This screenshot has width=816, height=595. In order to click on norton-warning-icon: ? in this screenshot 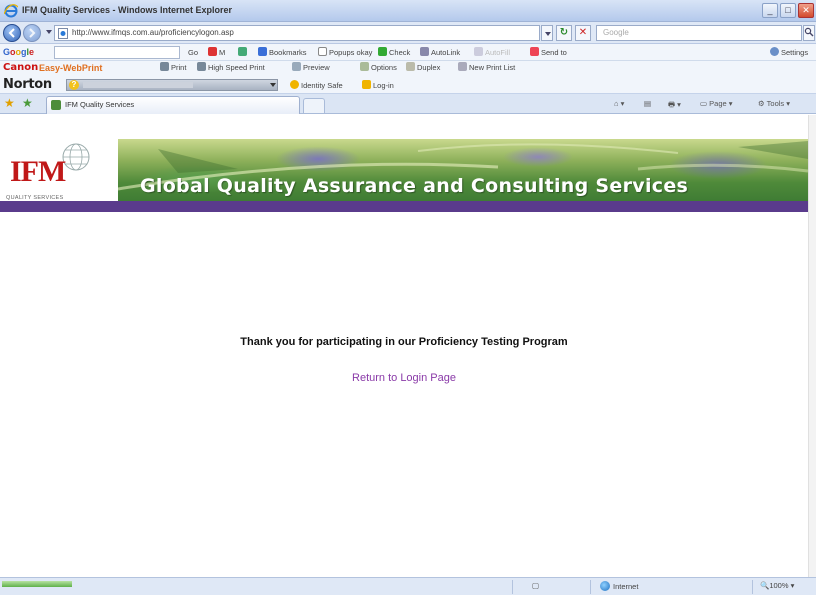, I will do `click(74, 85)`.